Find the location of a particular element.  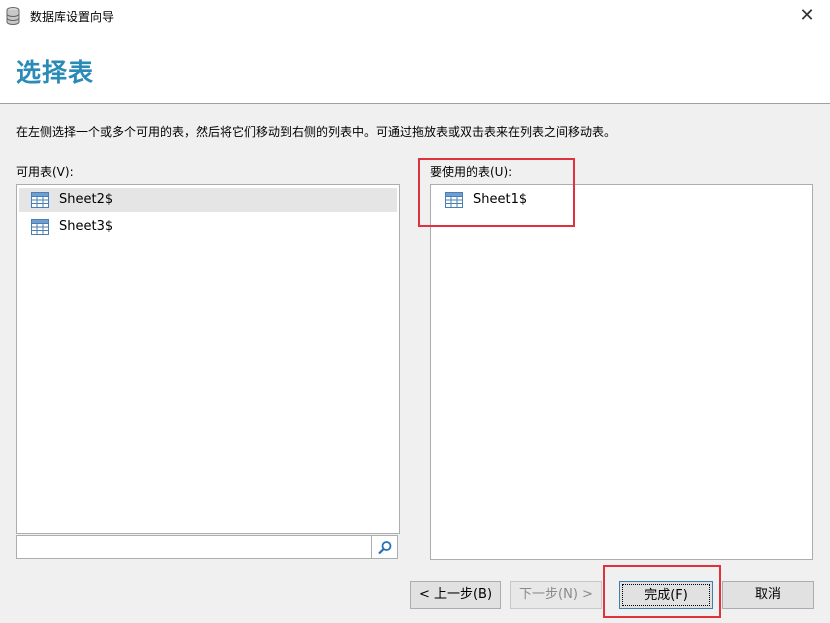

search-input is located at coordinates (194, 547).